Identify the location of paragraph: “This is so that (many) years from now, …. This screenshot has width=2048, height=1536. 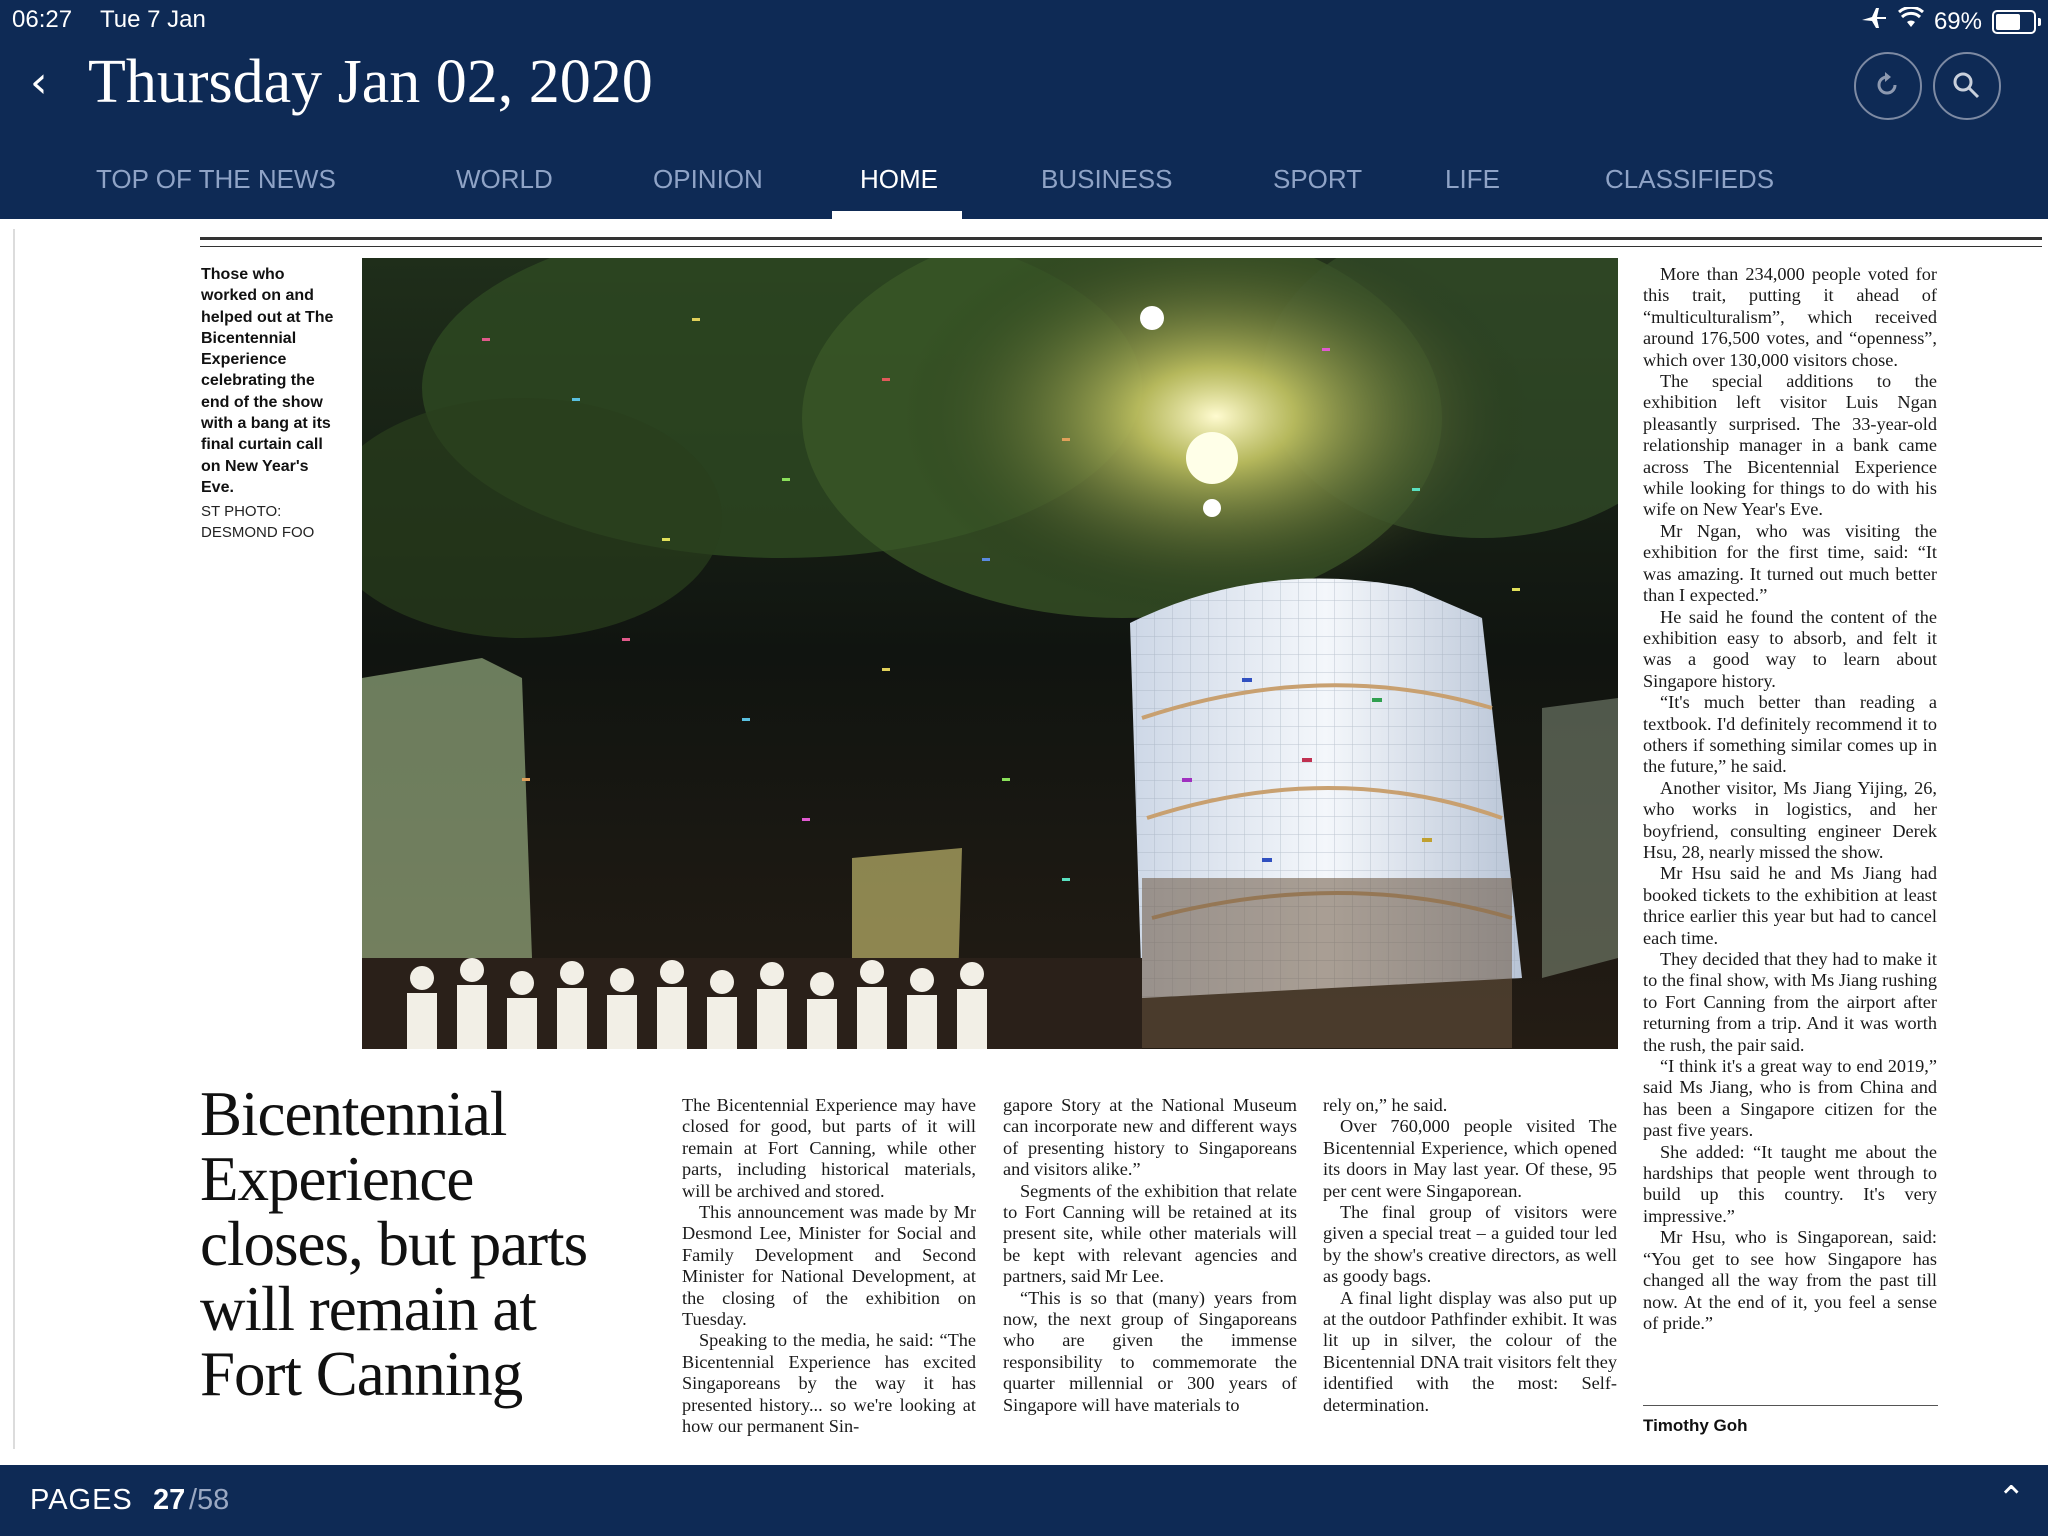
(1150, 1351).